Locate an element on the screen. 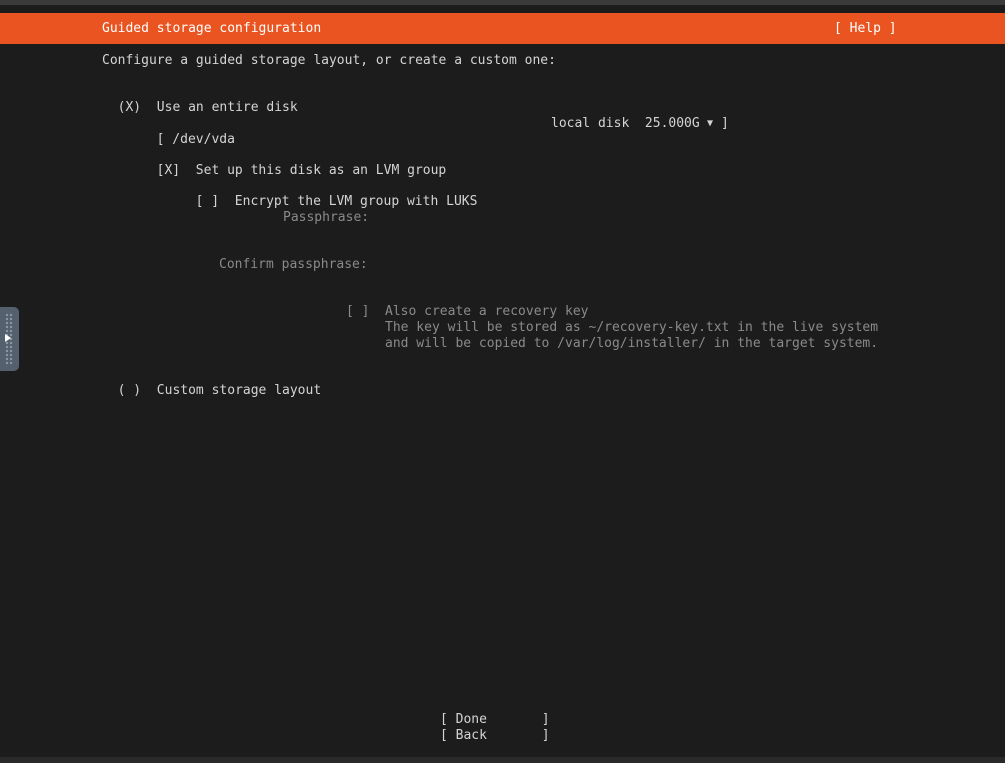  done-button: [ Done ] is located at coordinates (495, 720).